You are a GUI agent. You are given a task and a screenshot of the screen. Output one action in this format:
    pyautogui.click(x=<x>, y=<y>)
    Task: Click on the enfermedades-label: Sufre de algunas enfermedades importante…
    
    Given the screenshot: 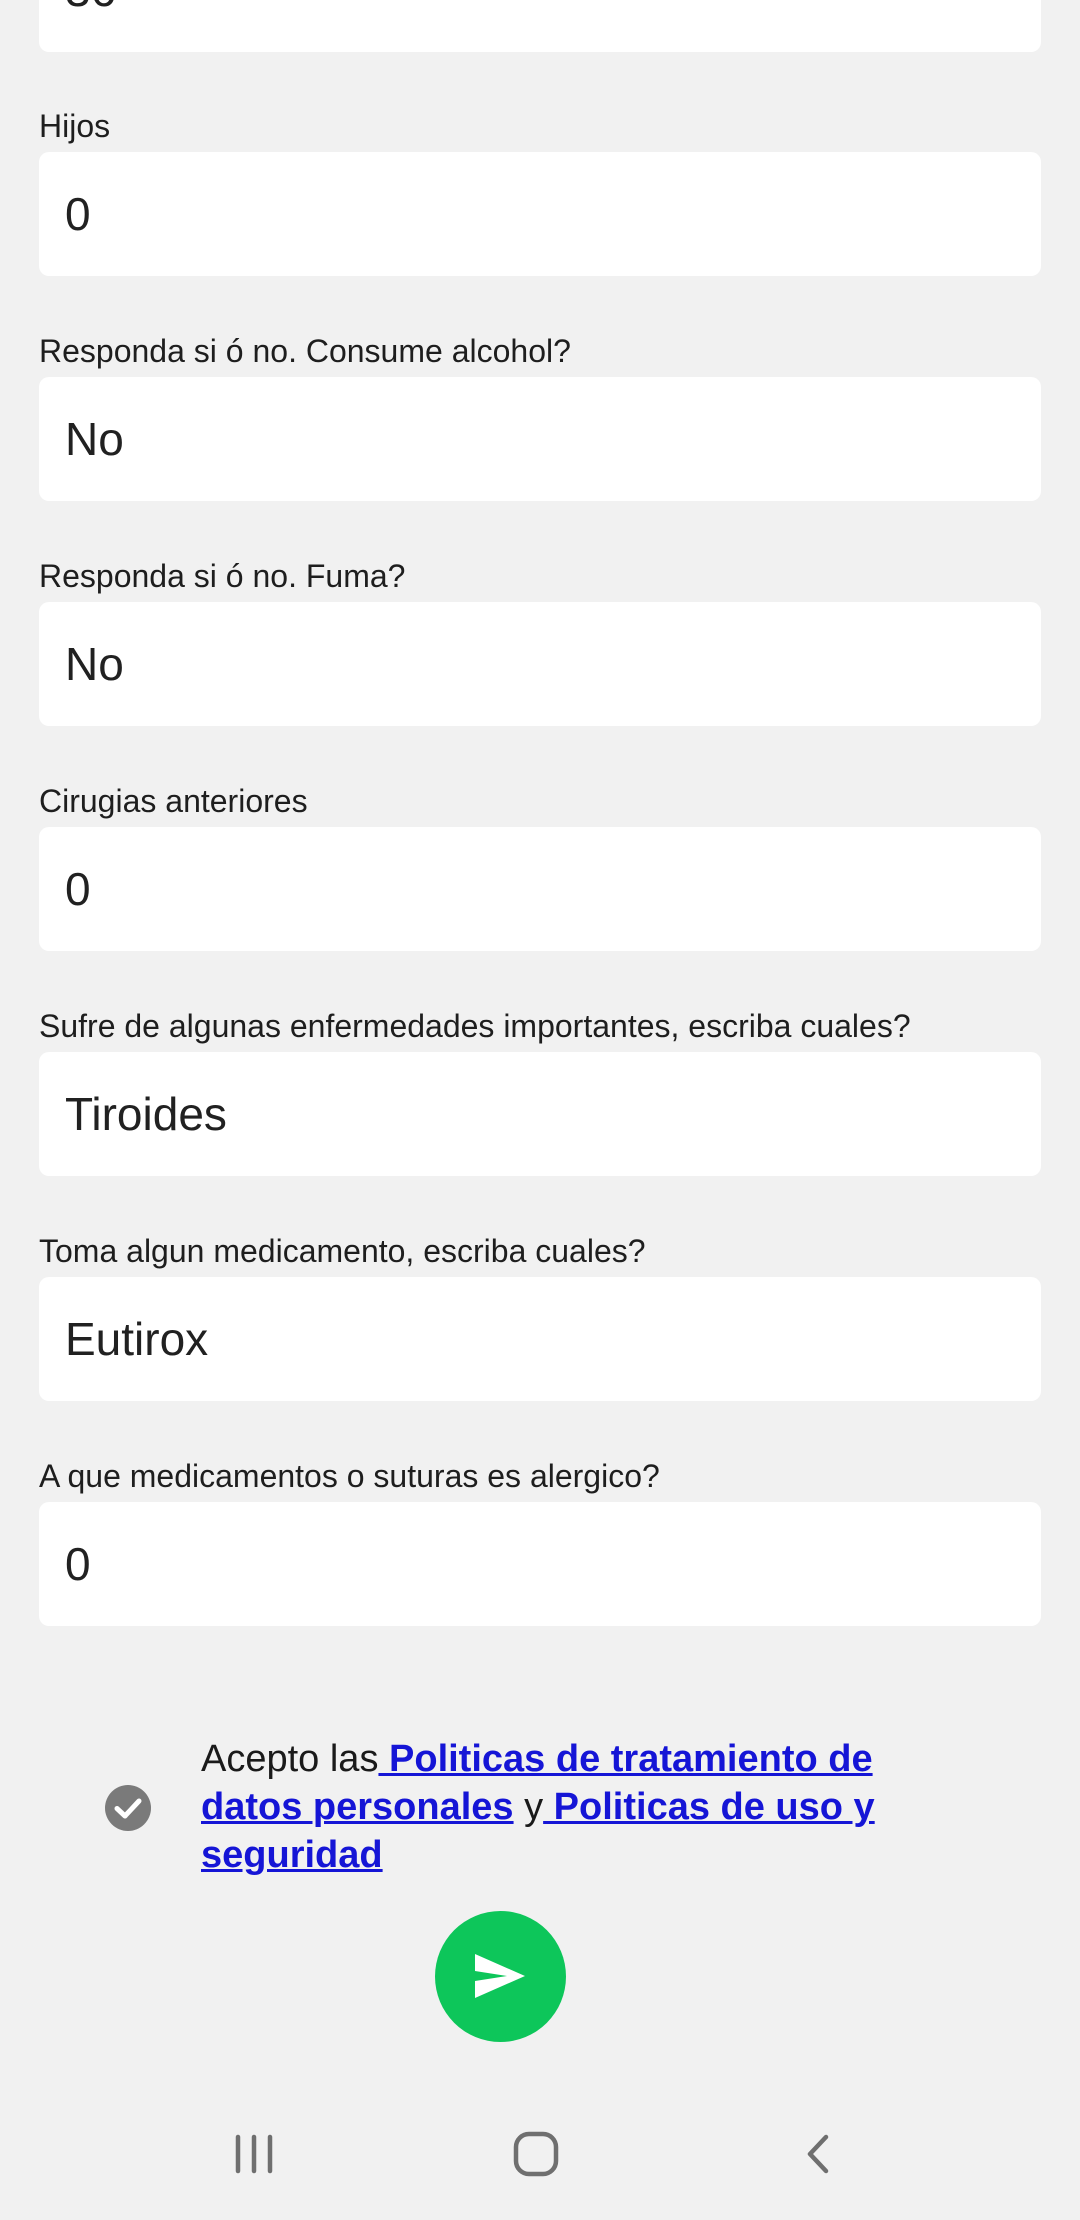 What is the action you would take?
    pyautogui.click(x=475, y=1026)
    